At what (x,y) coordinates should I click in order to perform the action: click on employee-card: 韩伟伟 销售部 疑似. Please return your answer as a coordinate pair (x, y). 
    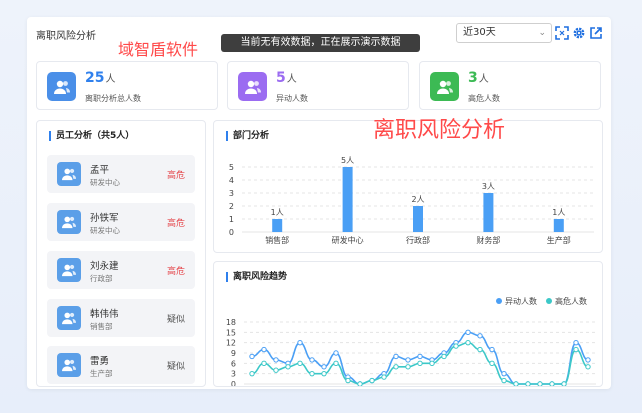
    Looking at the image, I should click on (121, 318).